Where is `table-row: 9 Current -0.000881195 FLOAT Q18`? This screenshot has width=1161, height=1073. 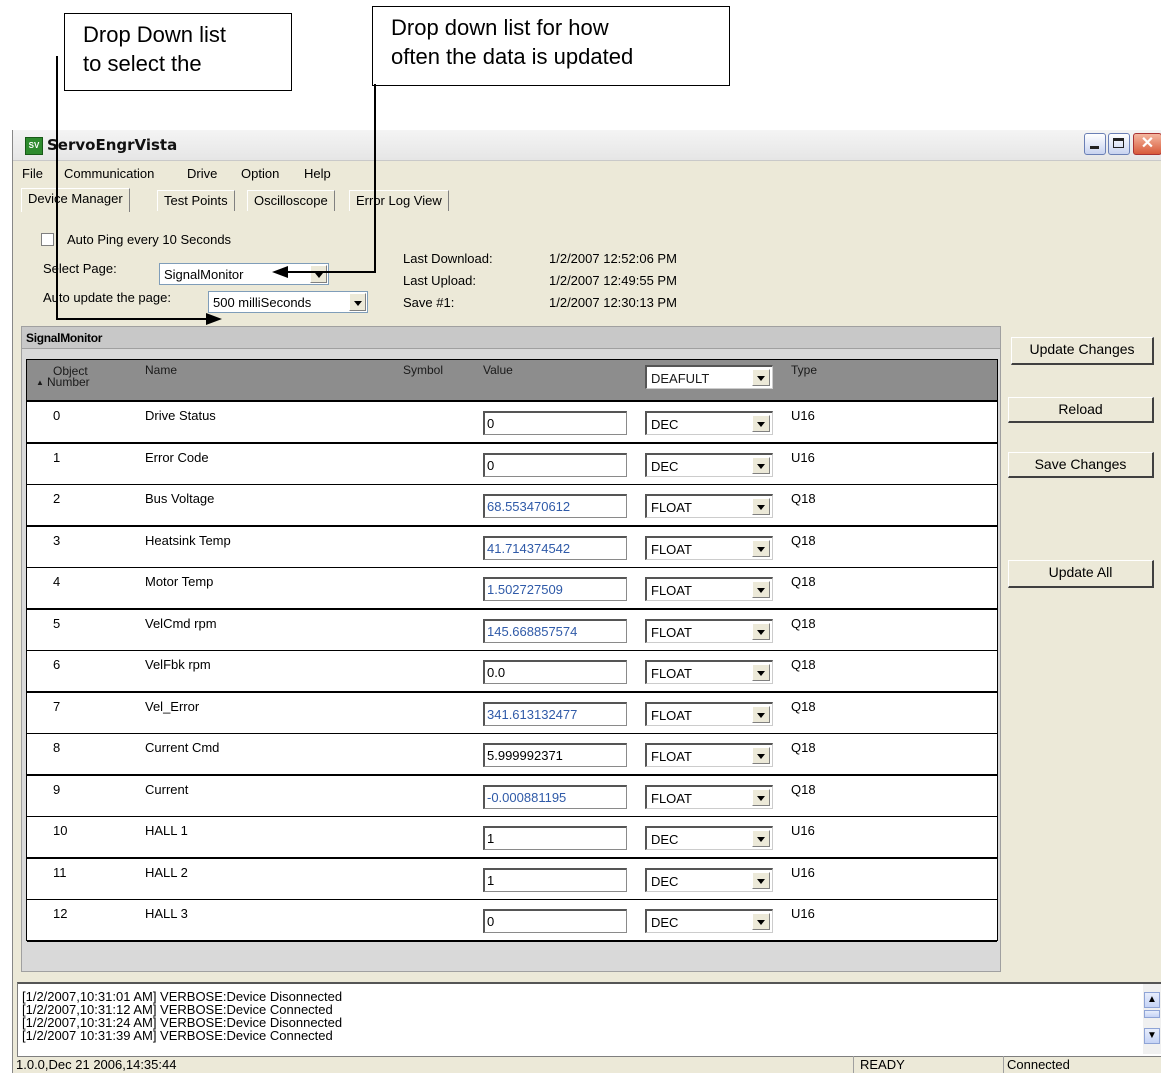
table-row: 9 Current -0.000881195 FLOAT Q18 is located at coordinates (512, 796).